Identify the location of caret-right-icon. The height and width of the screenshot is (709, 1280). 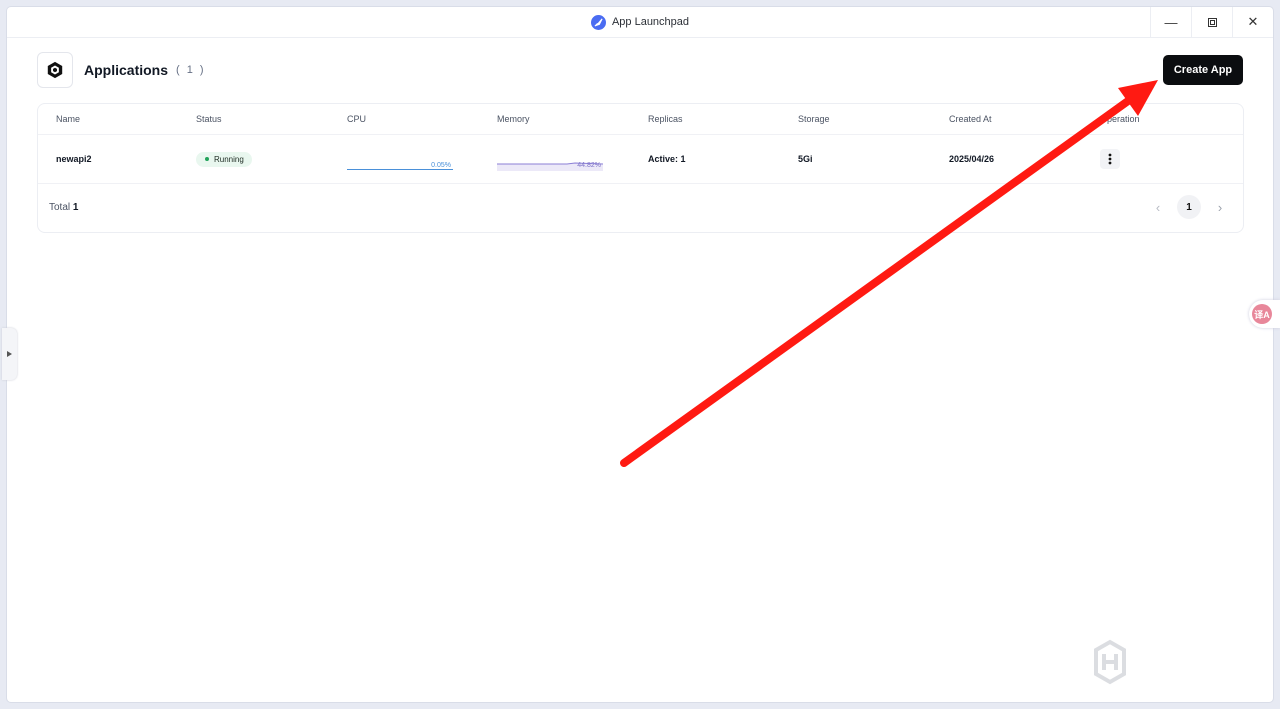
(9, 354).